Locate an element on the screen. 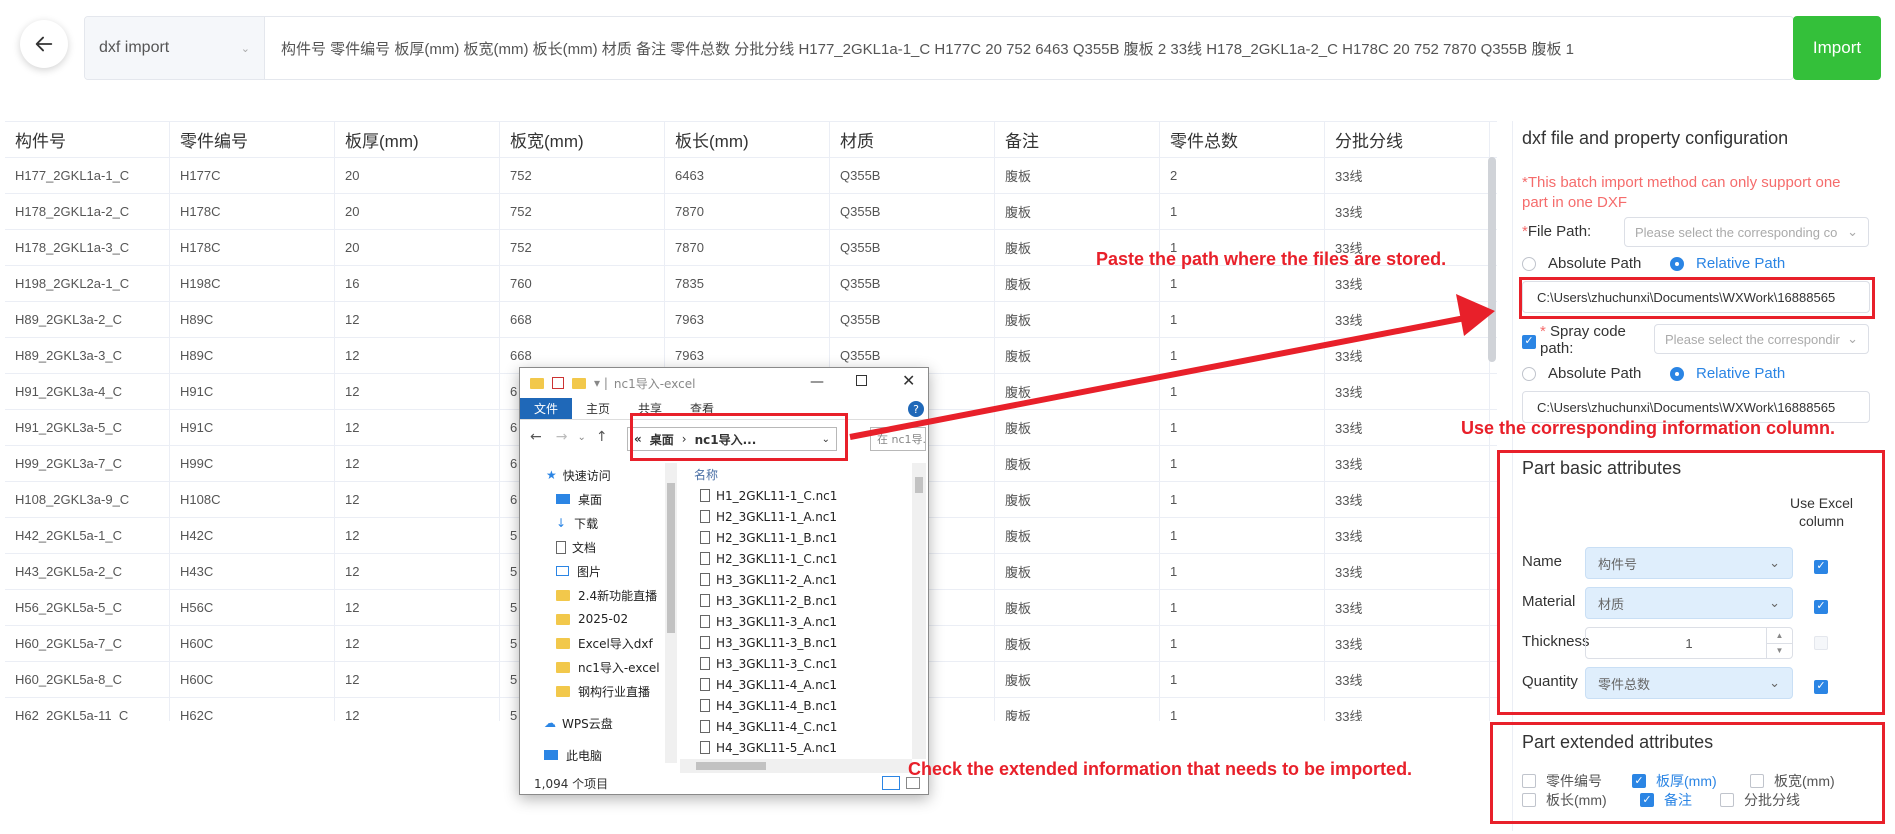  table-cell: H89C is located at coordinates (252, 355).